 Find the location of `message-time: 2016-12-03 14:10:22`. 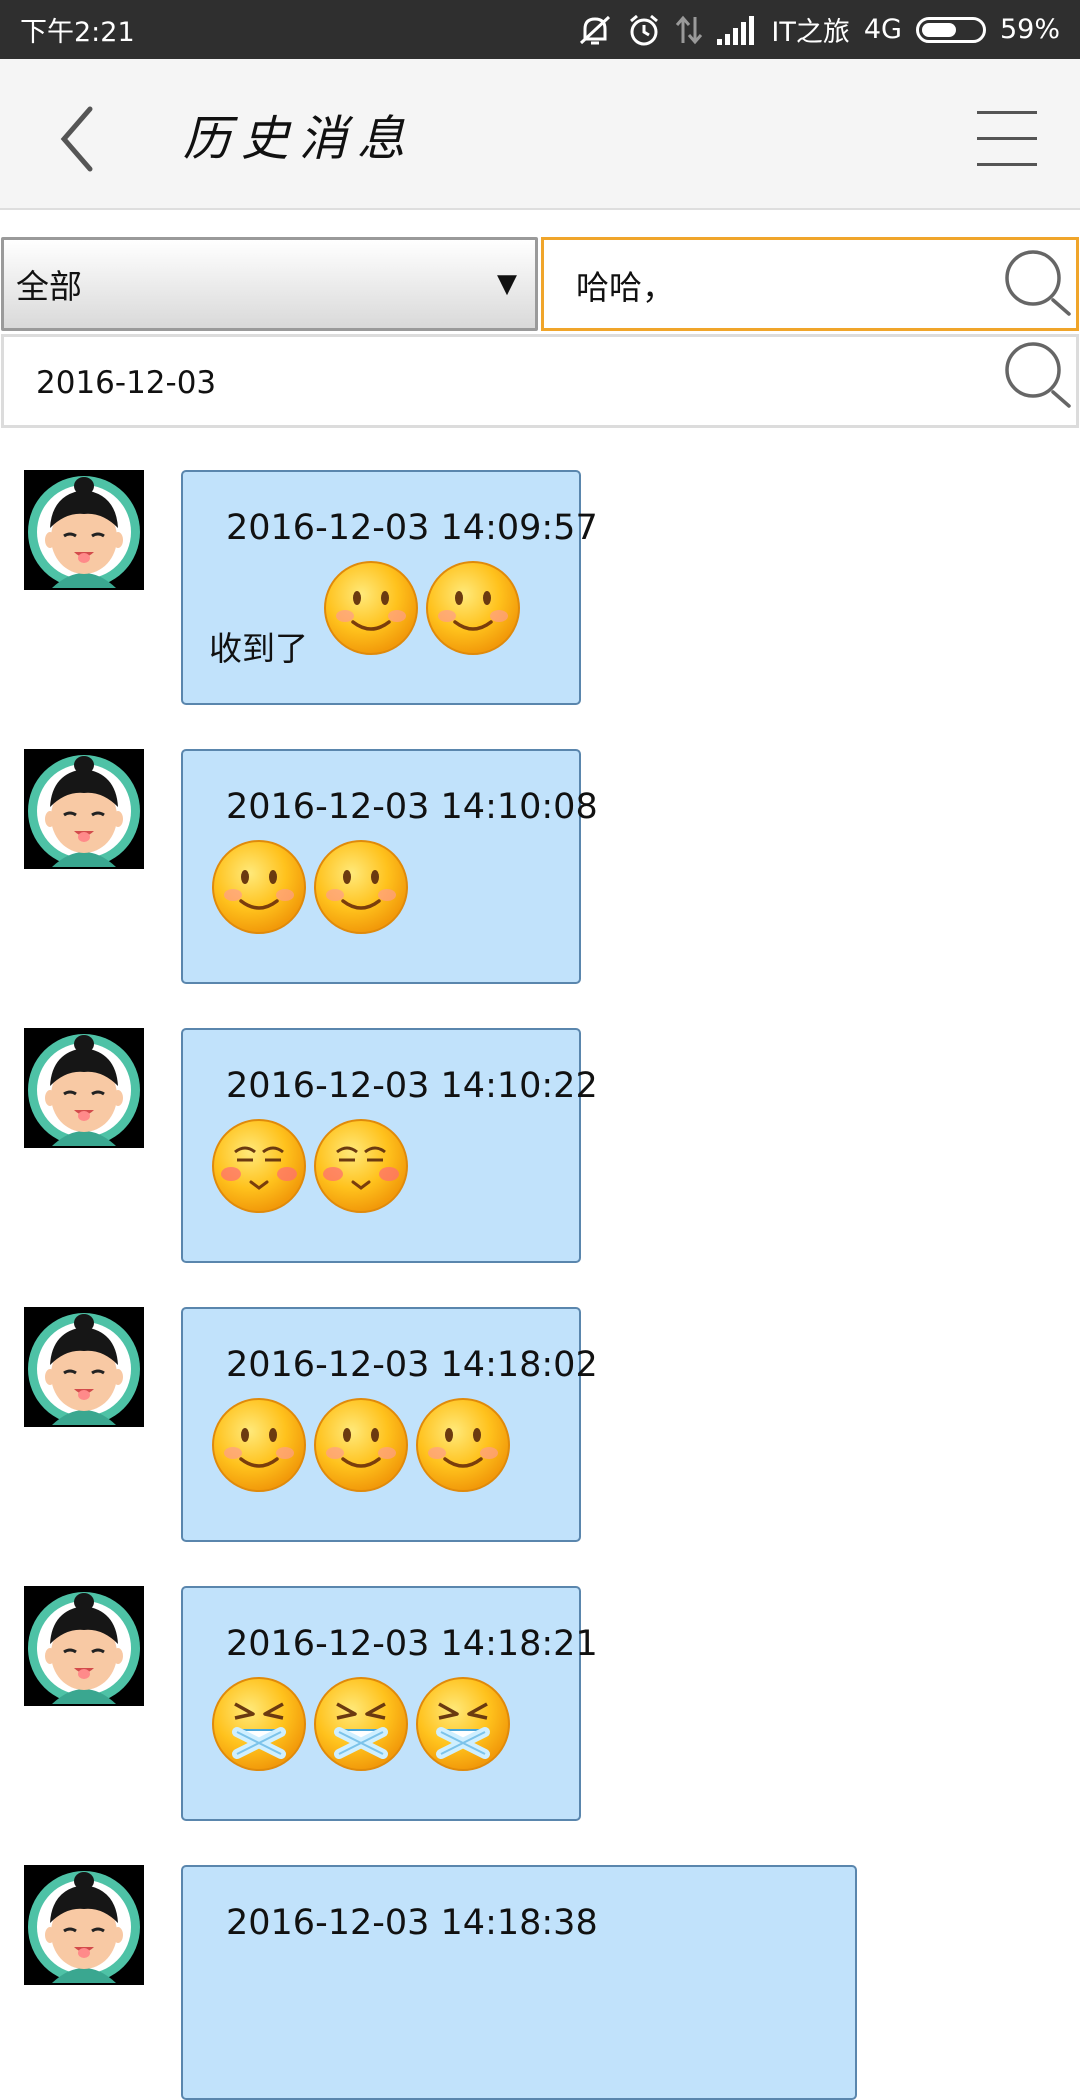

message-time: 2016-12-03 14:10:22 is located at coordinates (412, 1086).